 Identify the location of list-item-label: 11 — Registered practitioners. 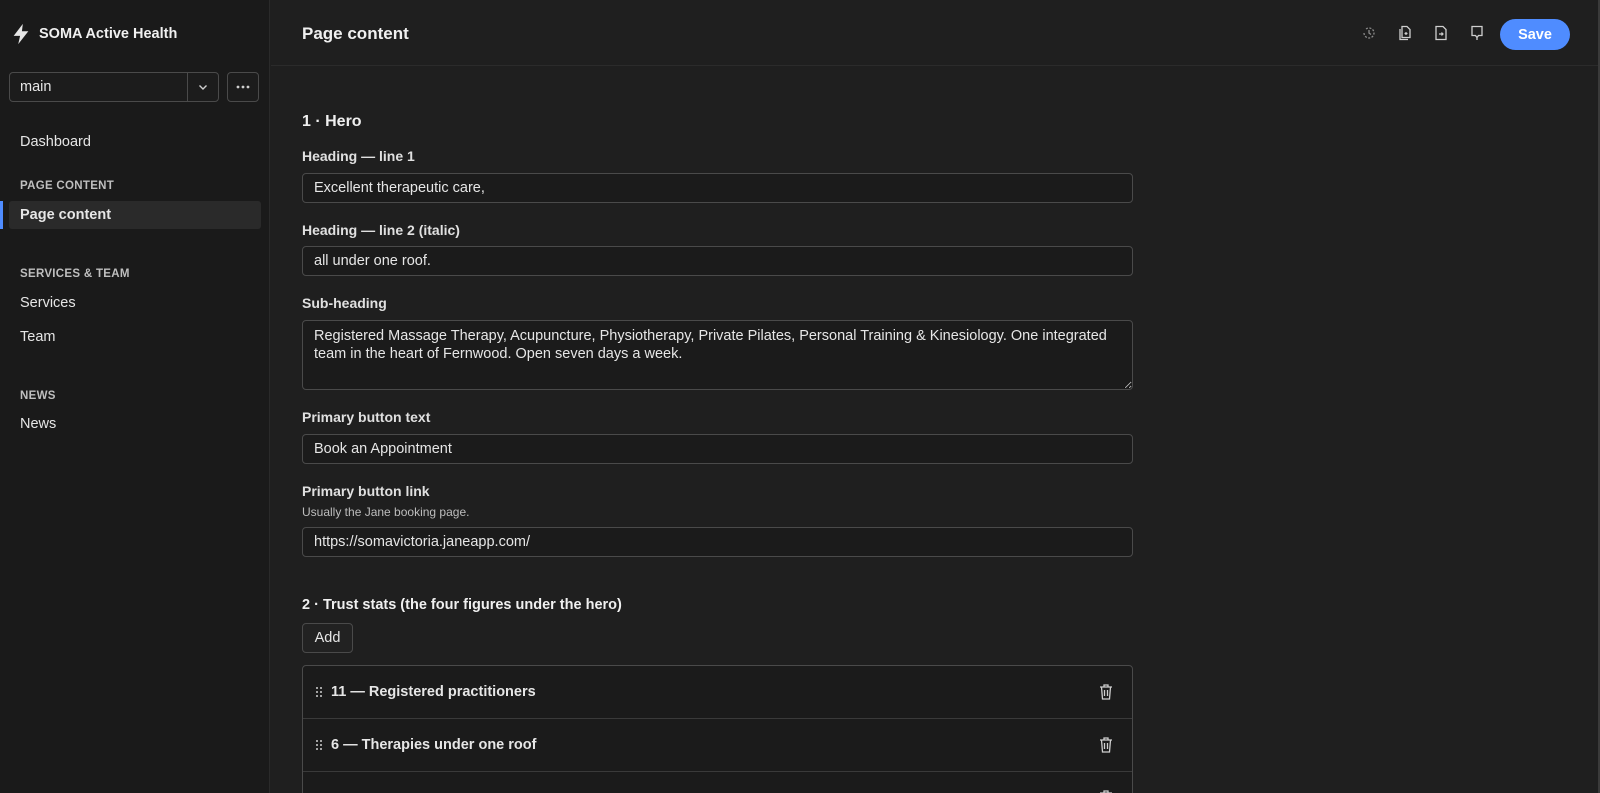
(433, 692).